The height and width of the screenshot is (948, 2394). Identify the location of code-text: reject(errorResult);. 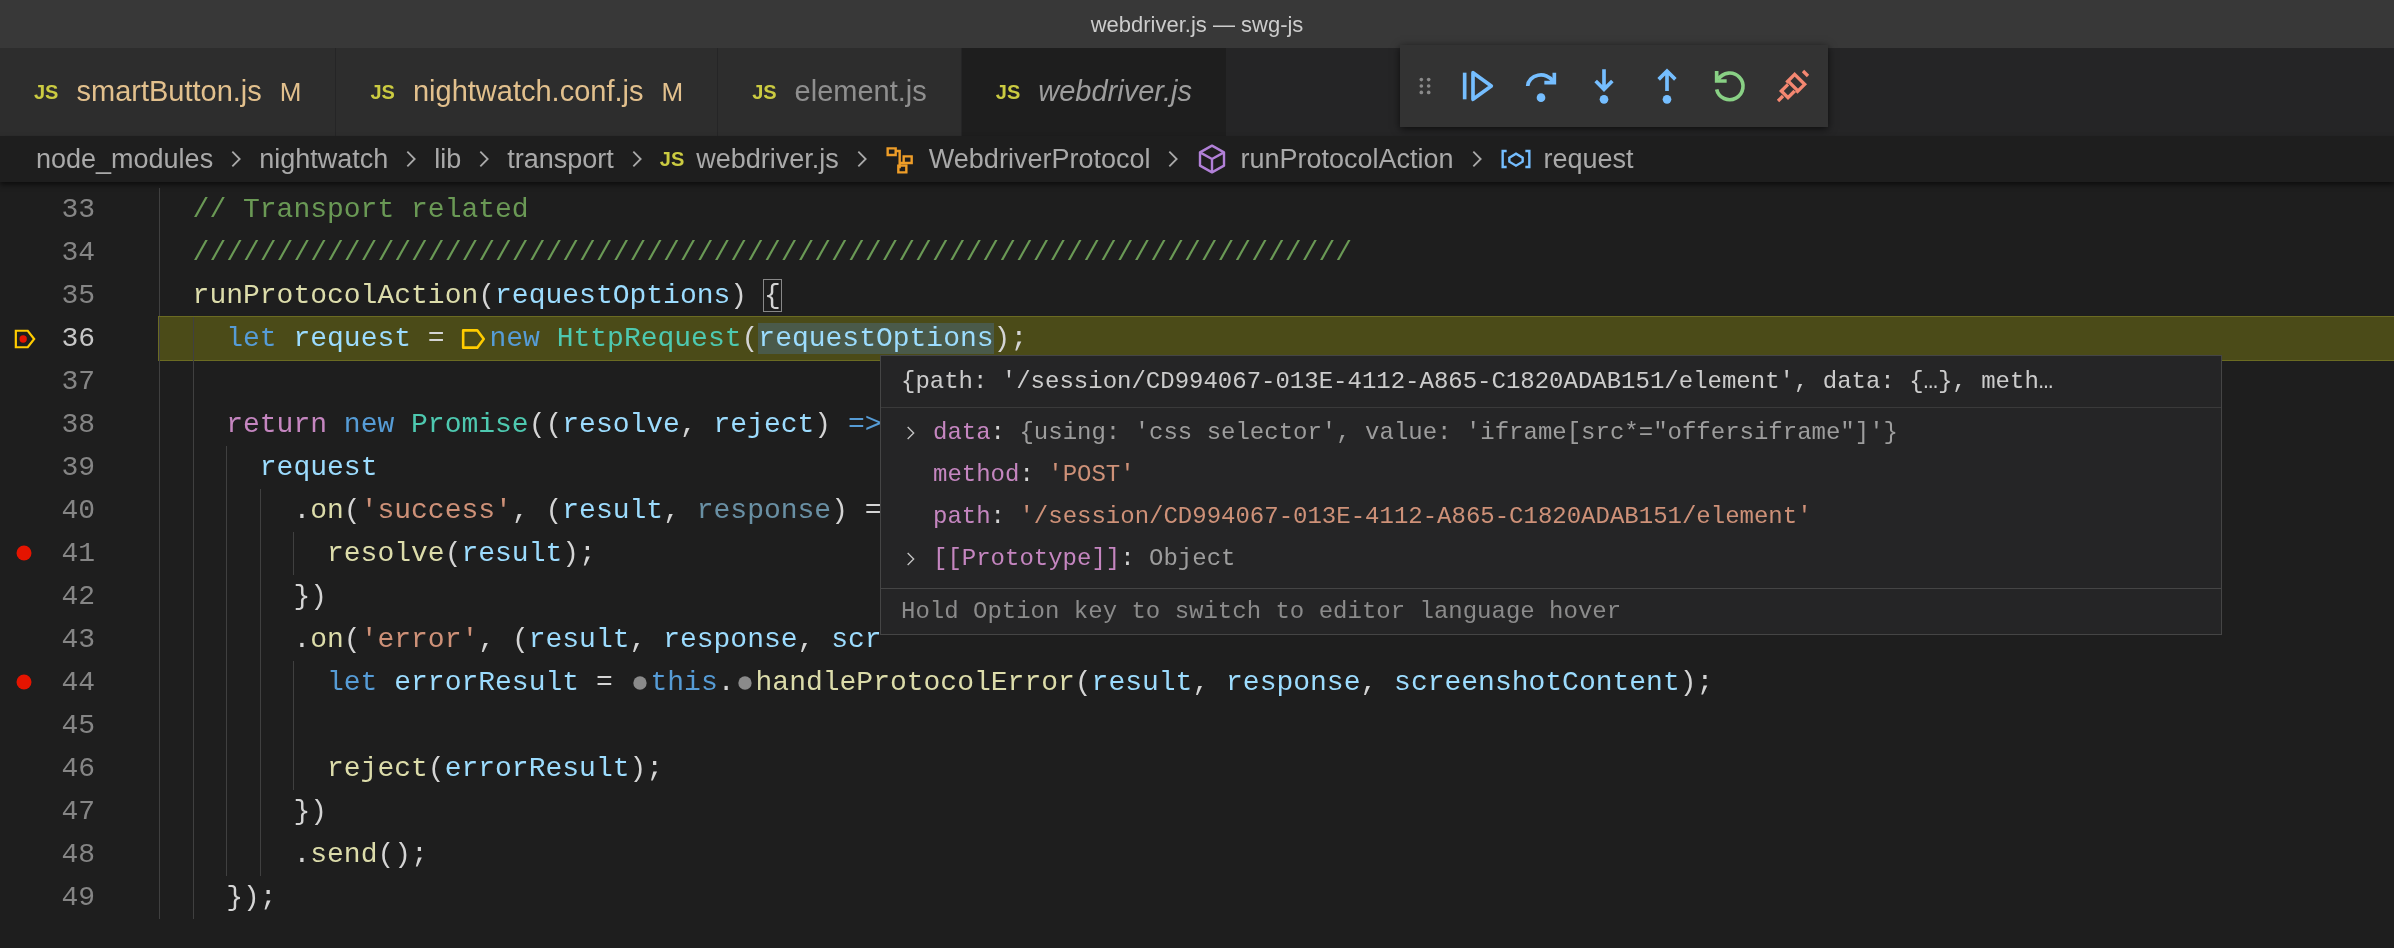
(495, 769).